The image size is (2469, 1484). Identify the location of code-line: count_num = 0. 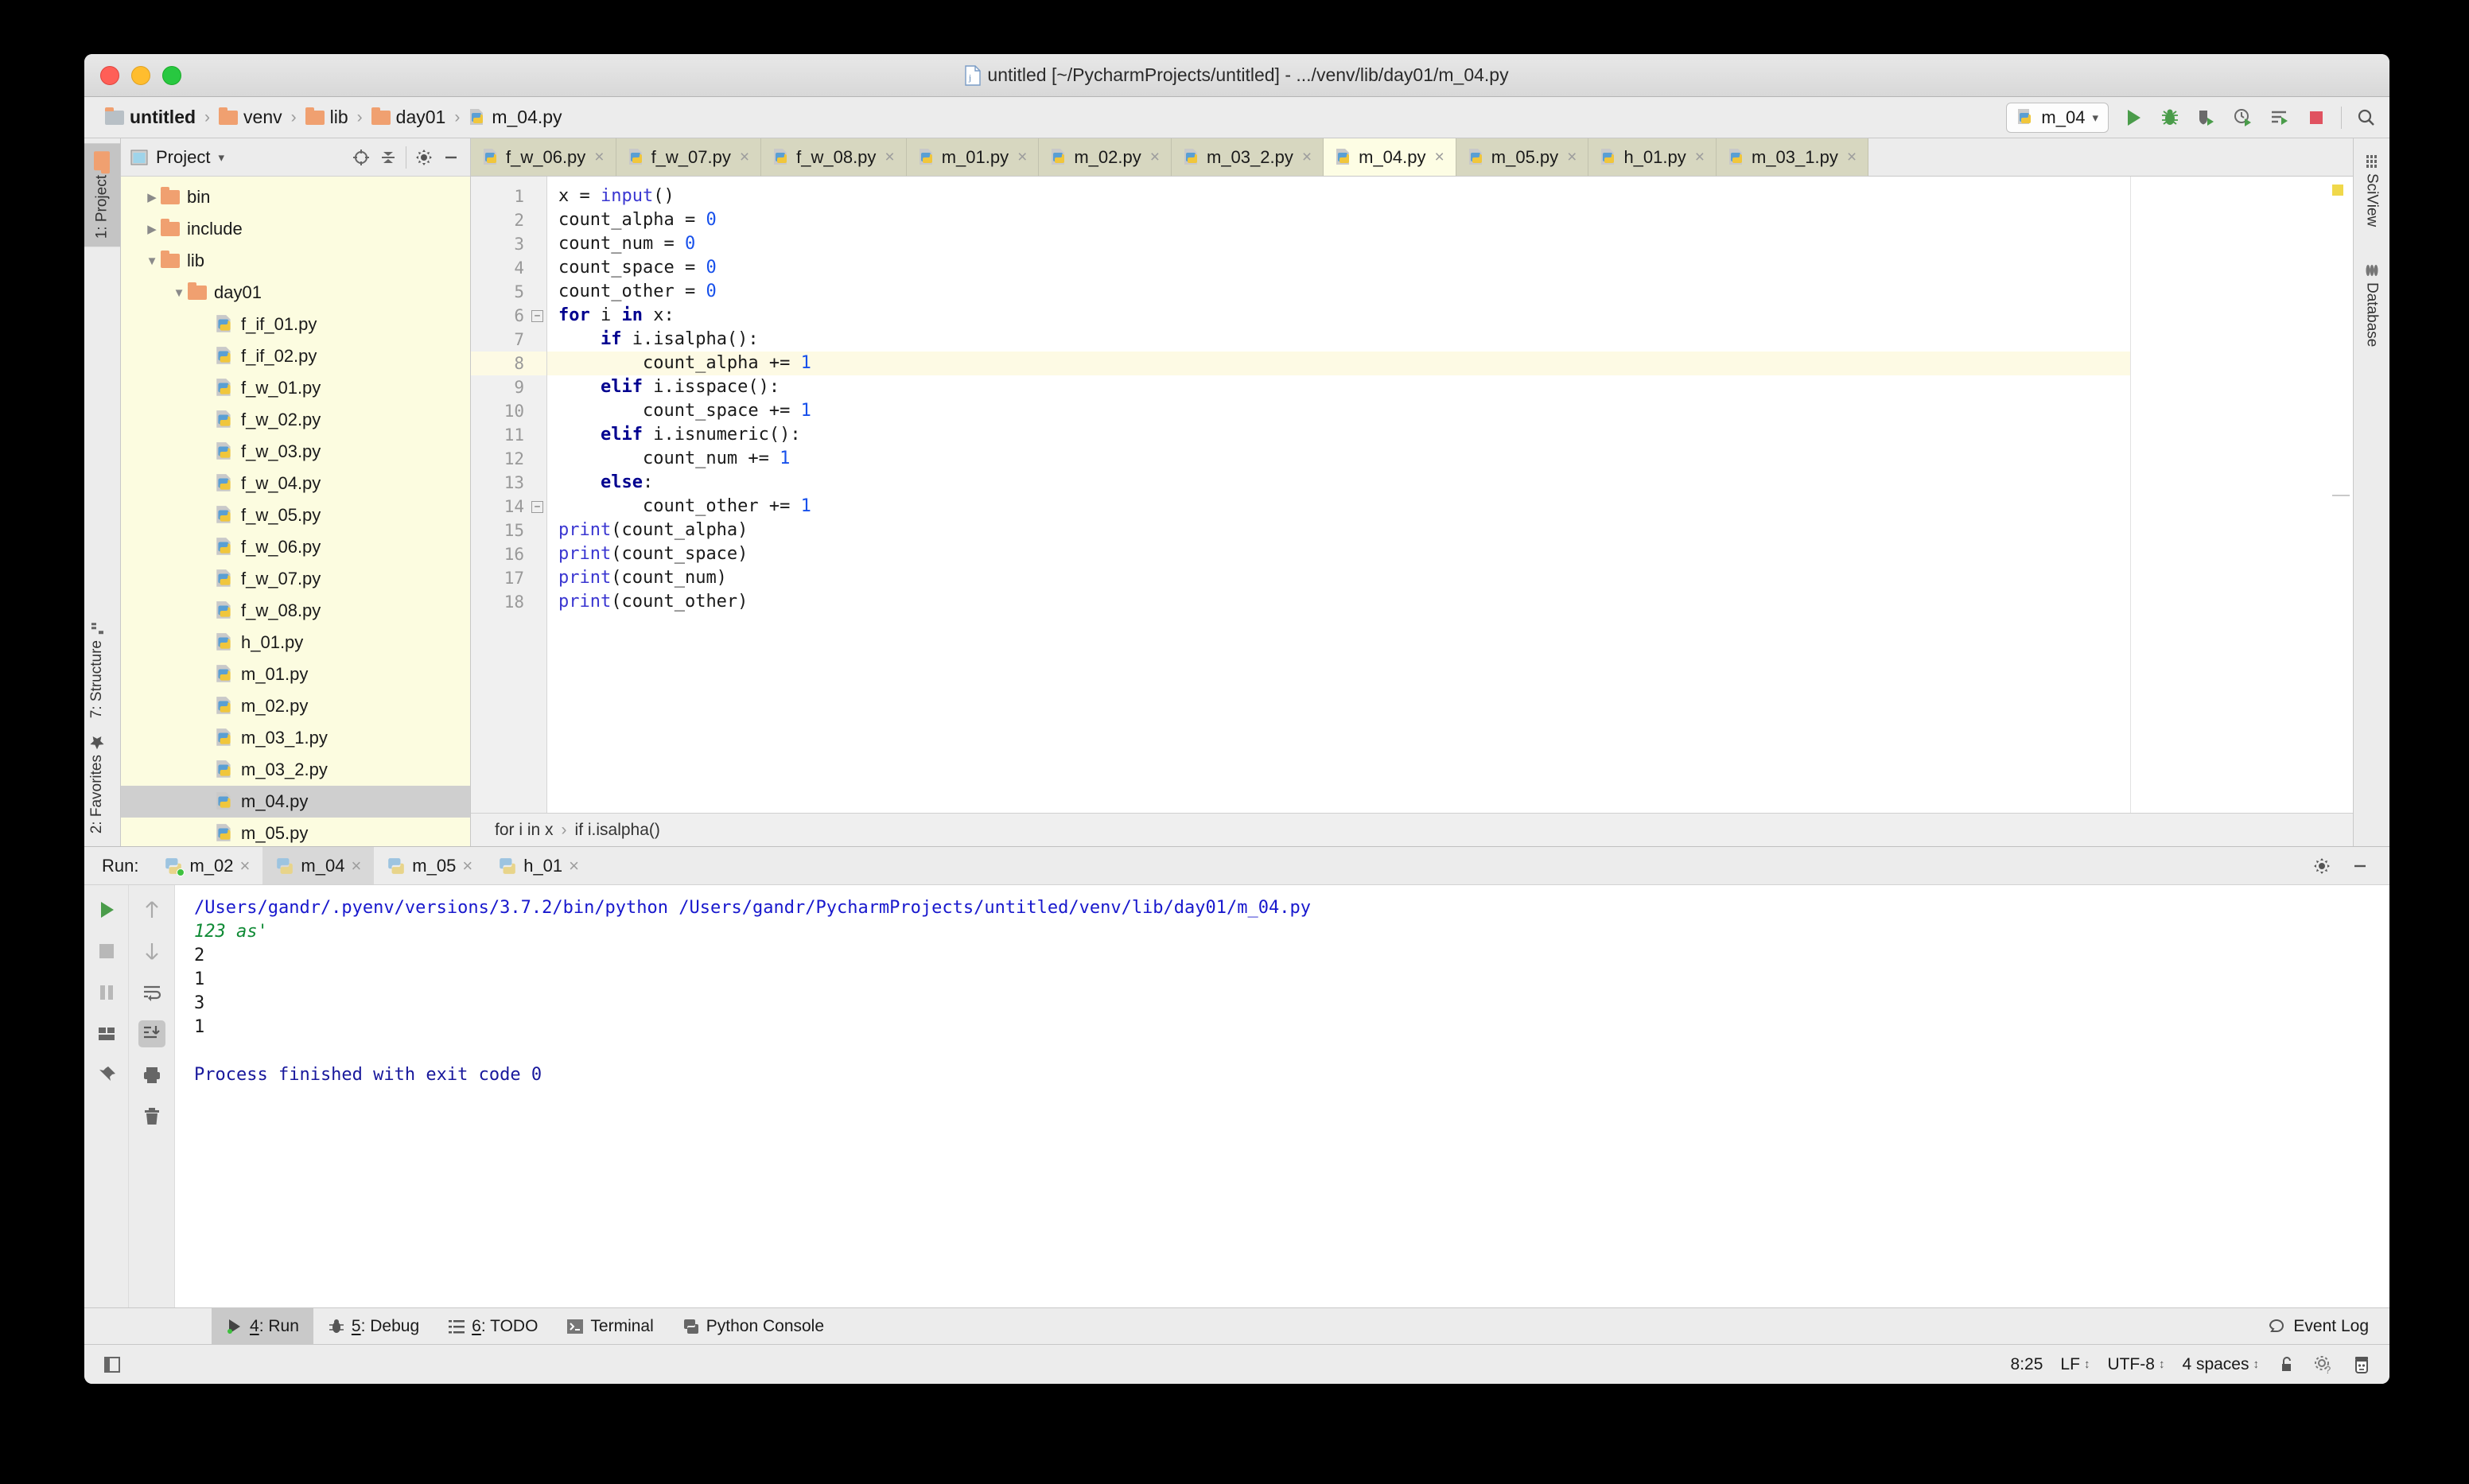
(1338, 244).